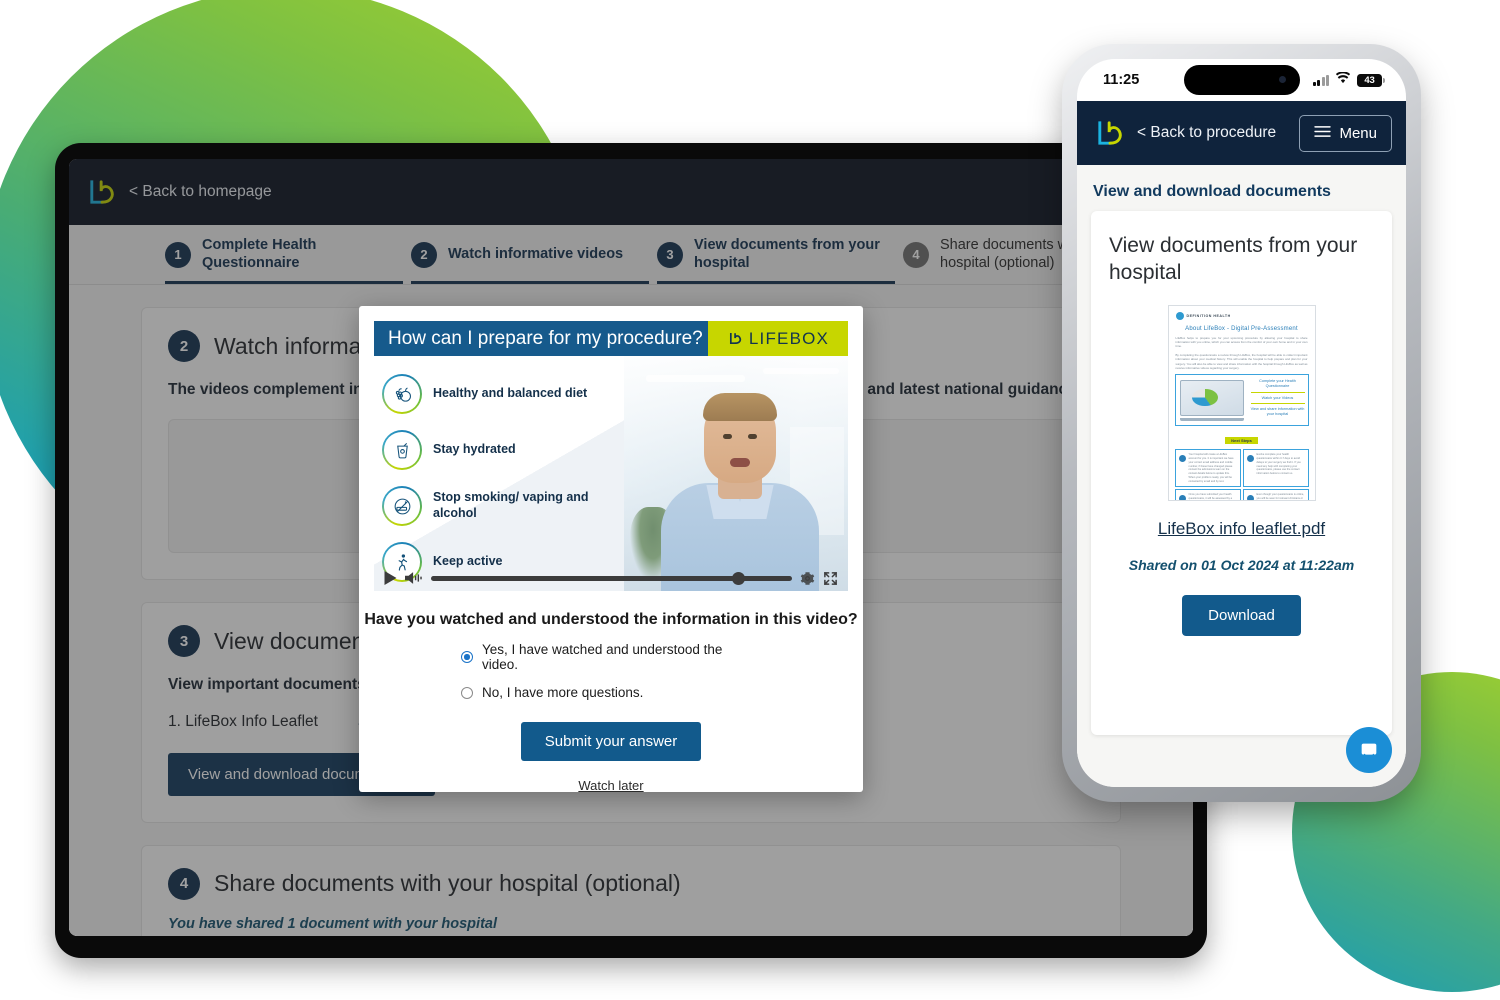  I want to click on phone-header: < Back to procedure Menu, so click(1241, 133).